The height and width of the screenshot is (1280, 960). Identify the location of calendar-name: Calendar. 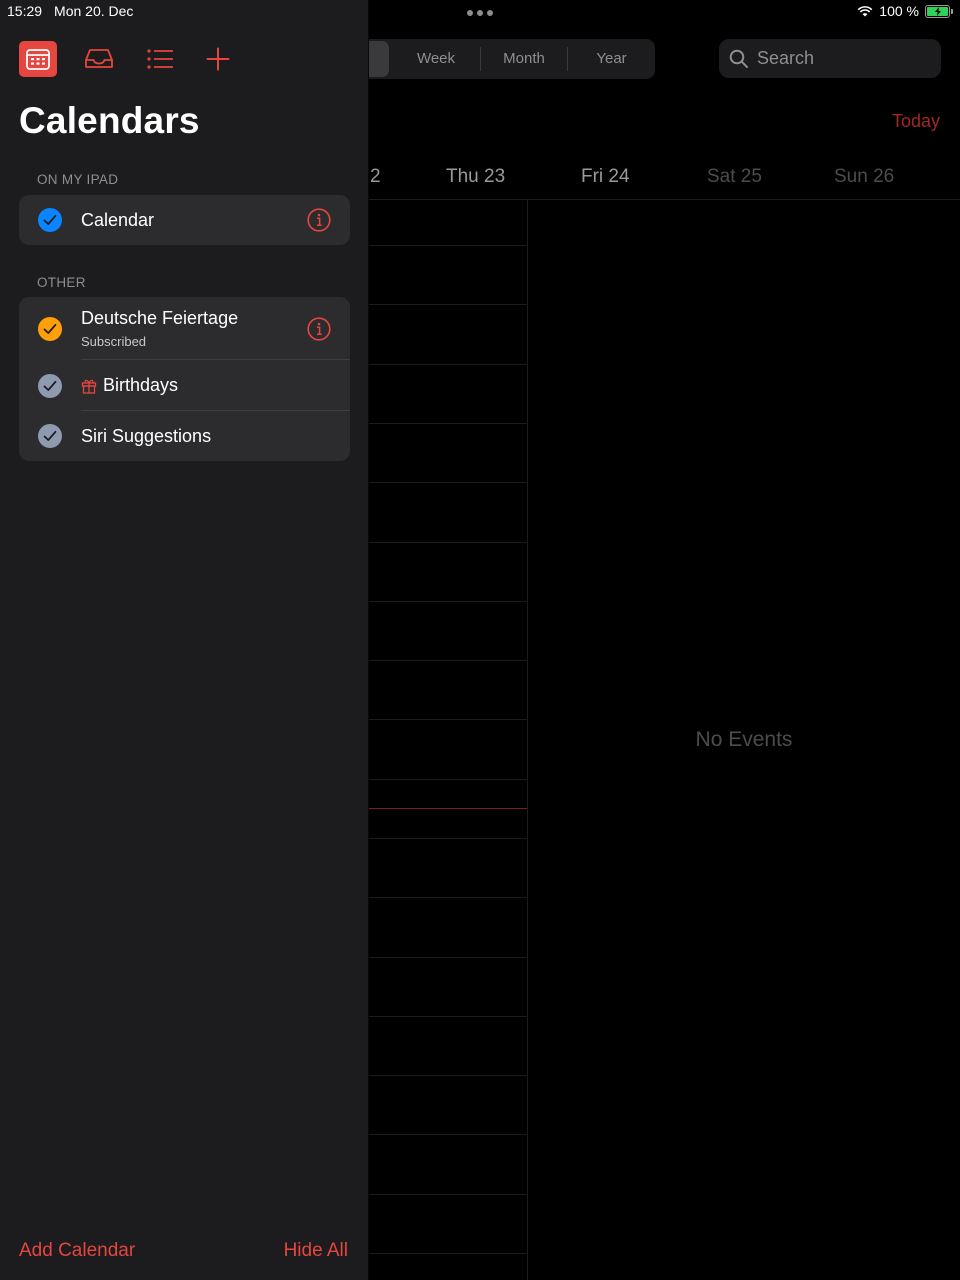
(118, 219).